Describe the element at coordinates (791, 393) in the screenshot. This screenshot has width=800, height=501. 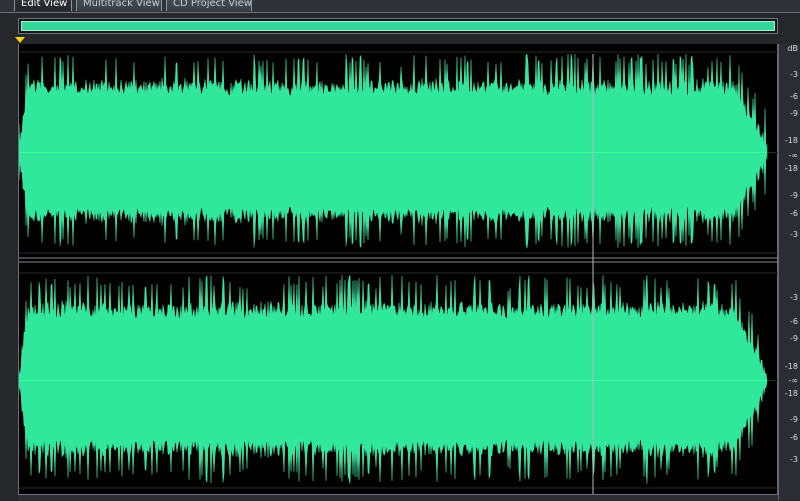
I see `scale-label-bottom-6: -18` at that location.